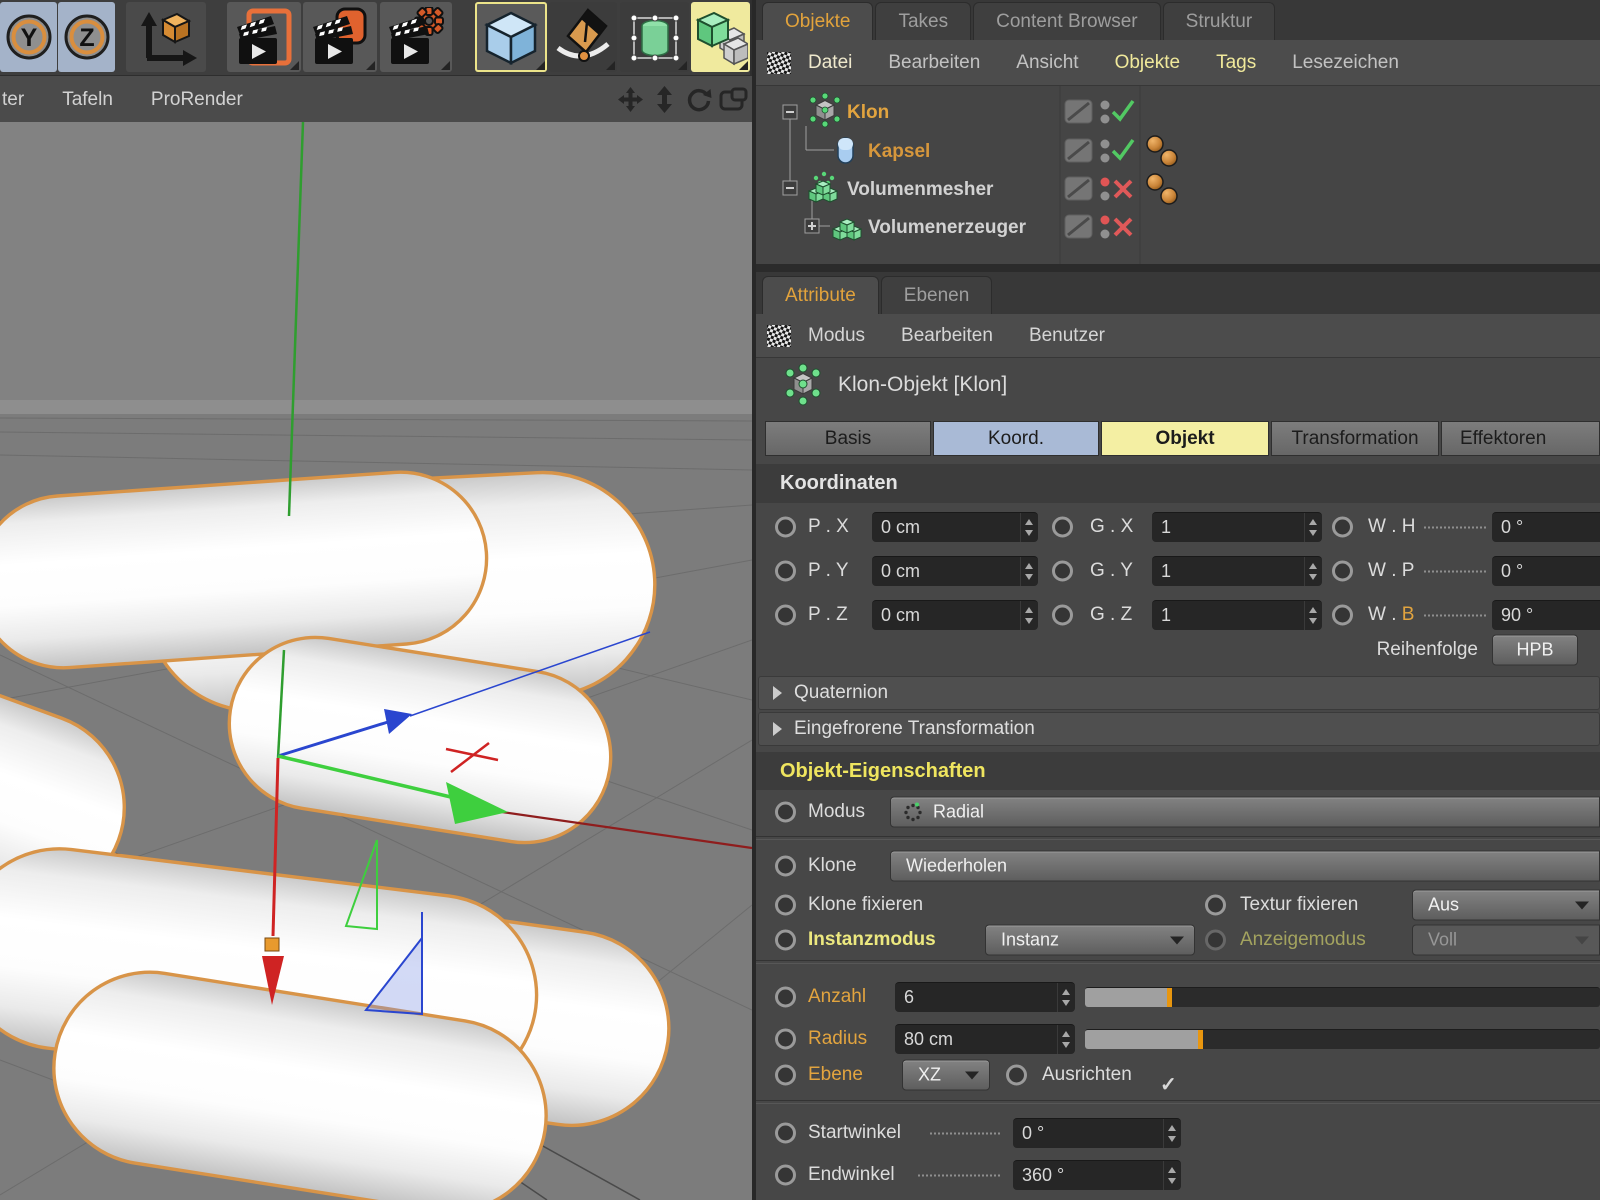 This screenshot has height=1200, width=1600. Describe the element at coordinates (936, 295) in the screenshot. I see `tab-ebenen: Ebenen` at that location.